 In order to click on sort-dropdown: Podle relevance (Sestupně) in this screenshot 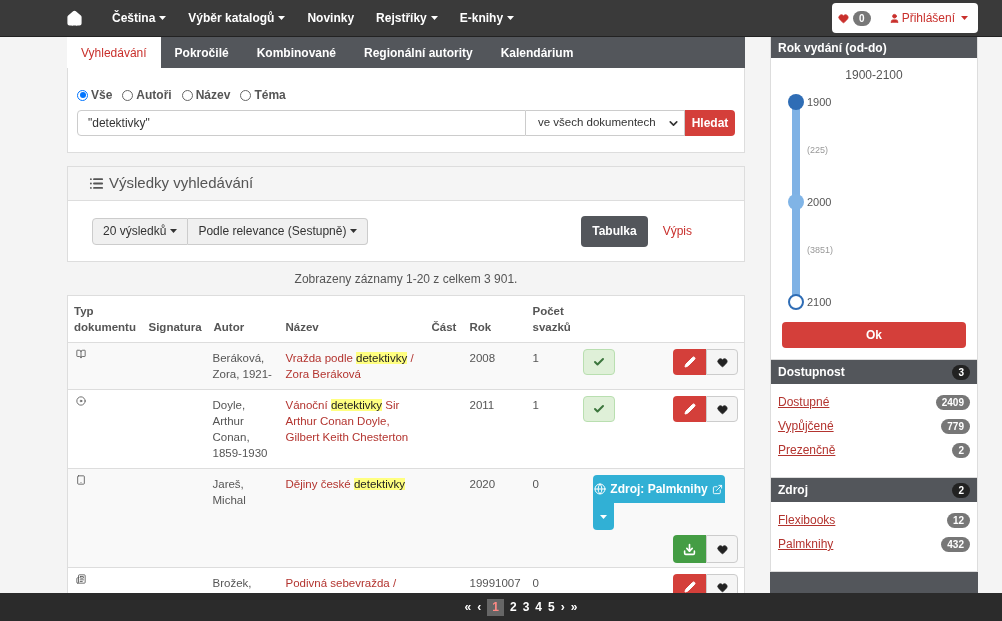, I will do `click(278, 231)`.